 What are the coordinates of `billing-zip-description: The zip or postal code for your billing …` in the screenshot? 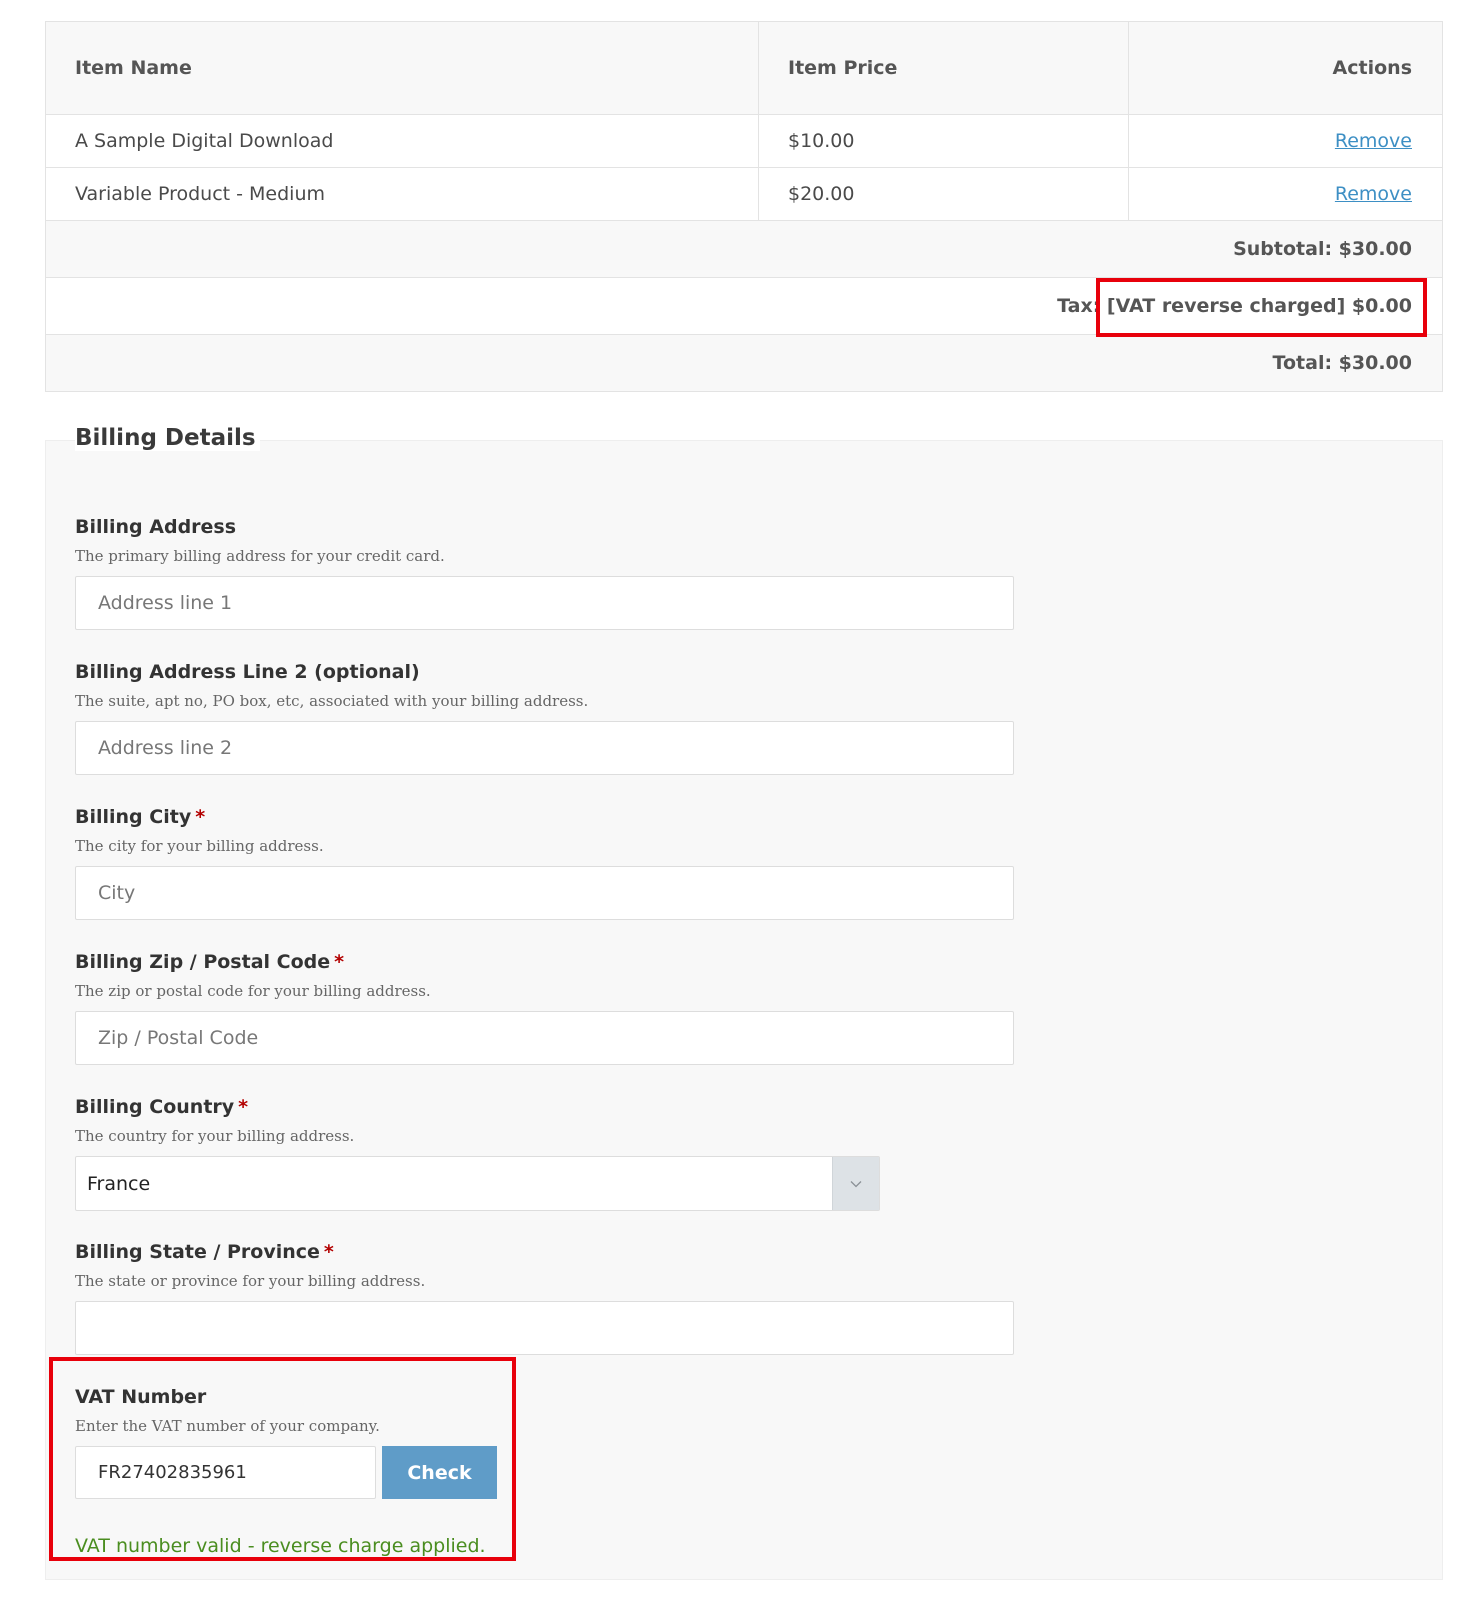 It's located at (253, 991).